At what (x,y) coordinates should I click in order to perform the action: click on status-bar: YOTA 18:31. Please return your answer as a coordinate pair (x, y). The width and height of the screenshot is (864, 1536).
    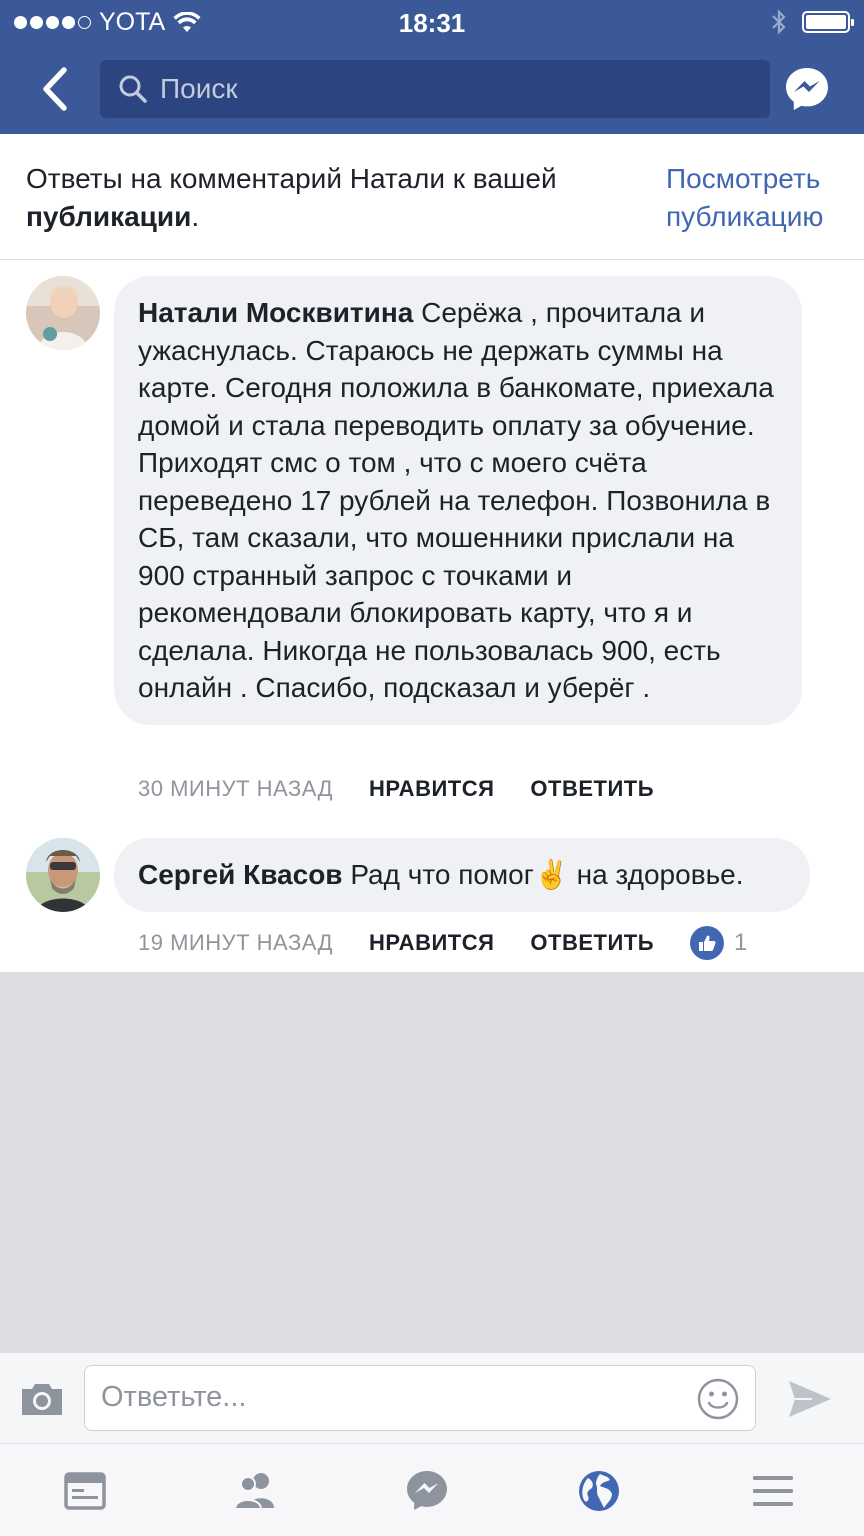
    Looking at the image, I should click on (432, 22).